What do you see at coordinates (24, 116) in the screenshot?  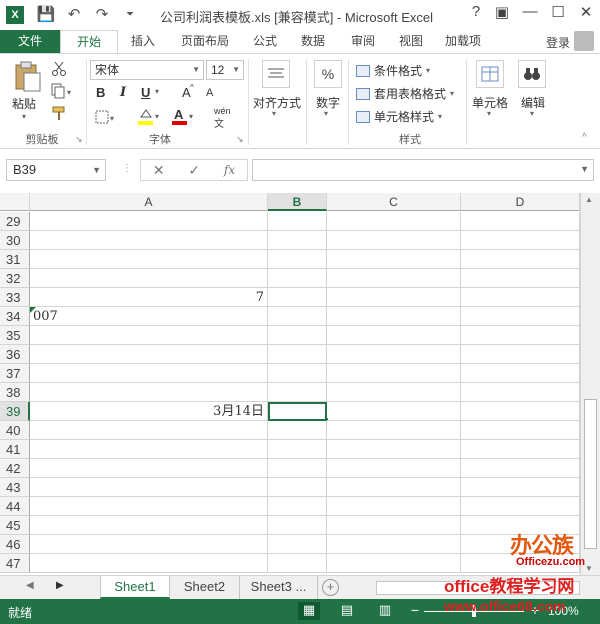 I see `paste-dropdown-icon: ▾` at bounding box center [24, 116].